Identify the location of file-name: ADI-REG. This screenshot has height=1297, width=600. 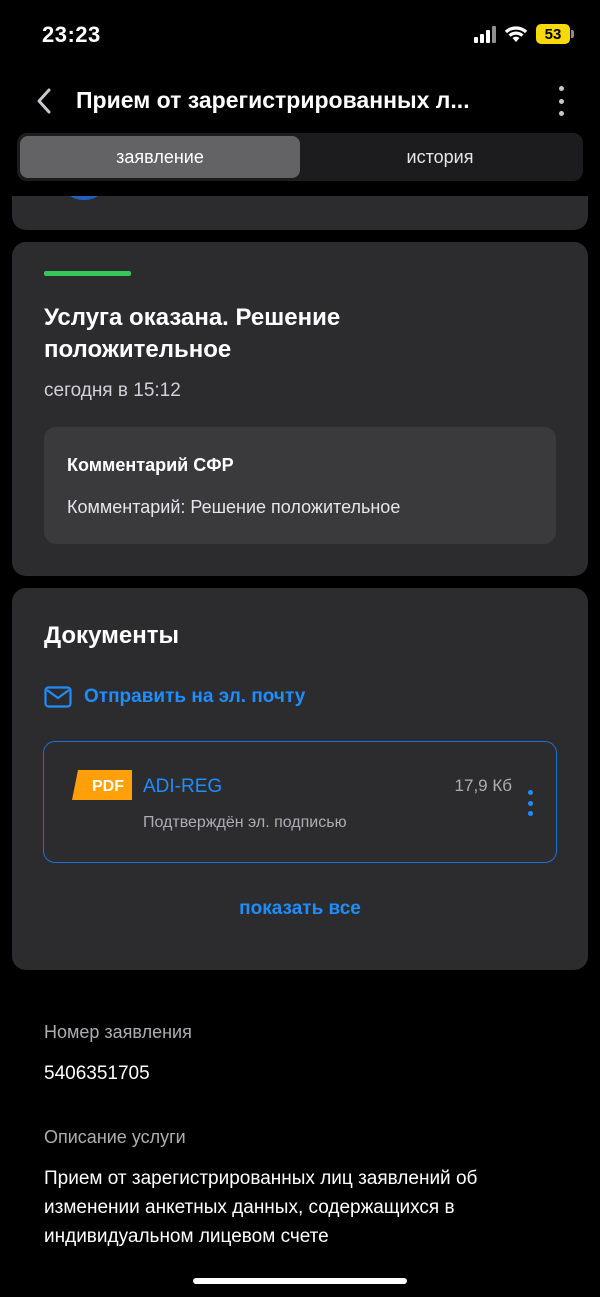
(182, 787).